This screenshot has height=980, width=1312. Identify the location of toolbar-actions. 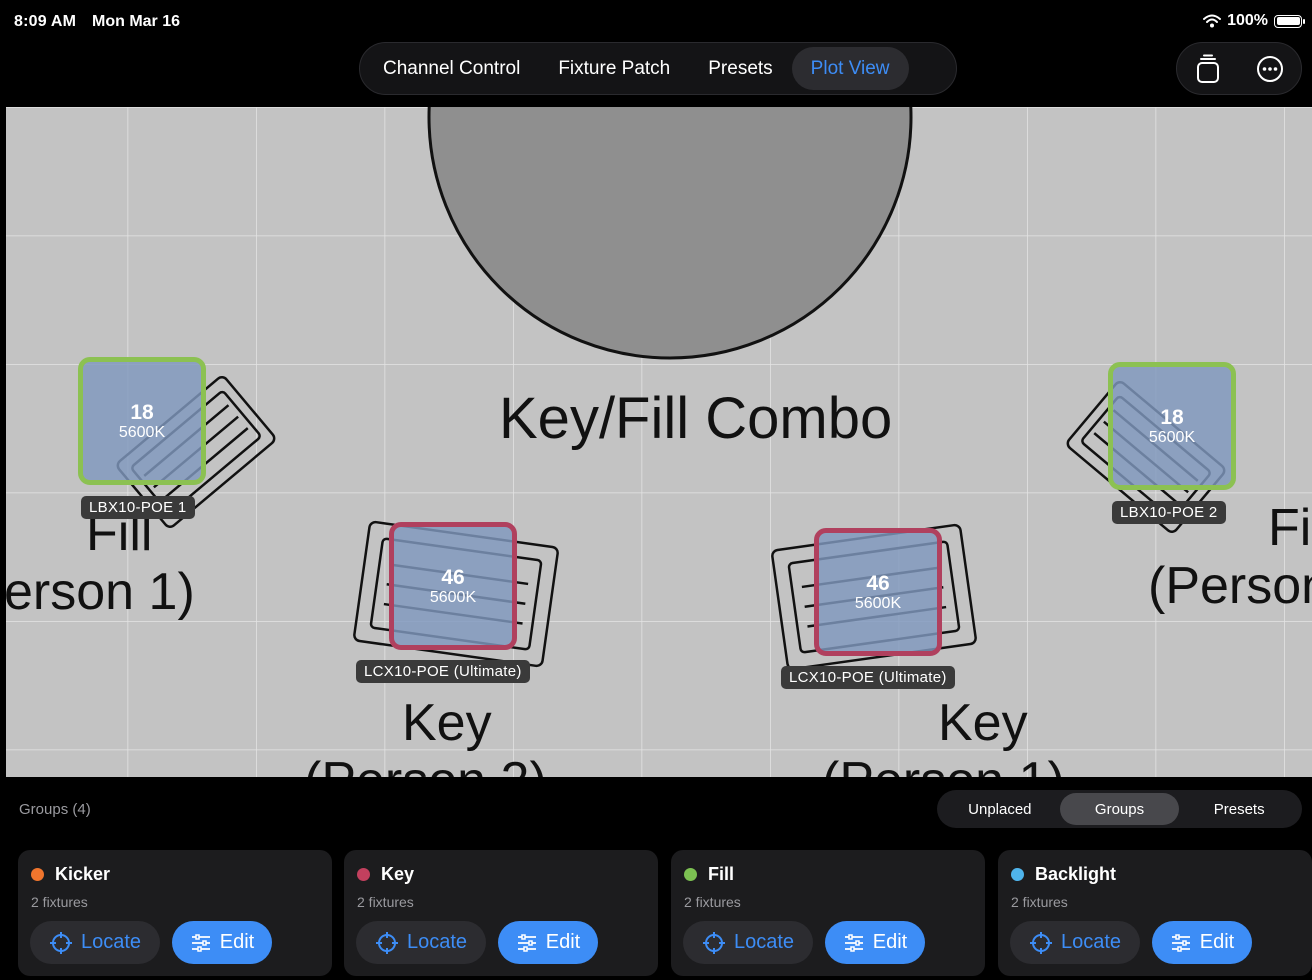
(1239, 68).